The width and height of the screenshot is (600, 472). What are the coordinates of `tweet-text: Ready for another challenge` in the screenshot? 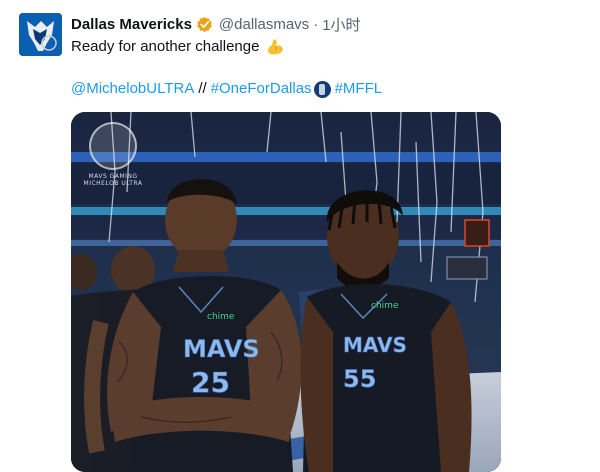 It's located at (178, 47).